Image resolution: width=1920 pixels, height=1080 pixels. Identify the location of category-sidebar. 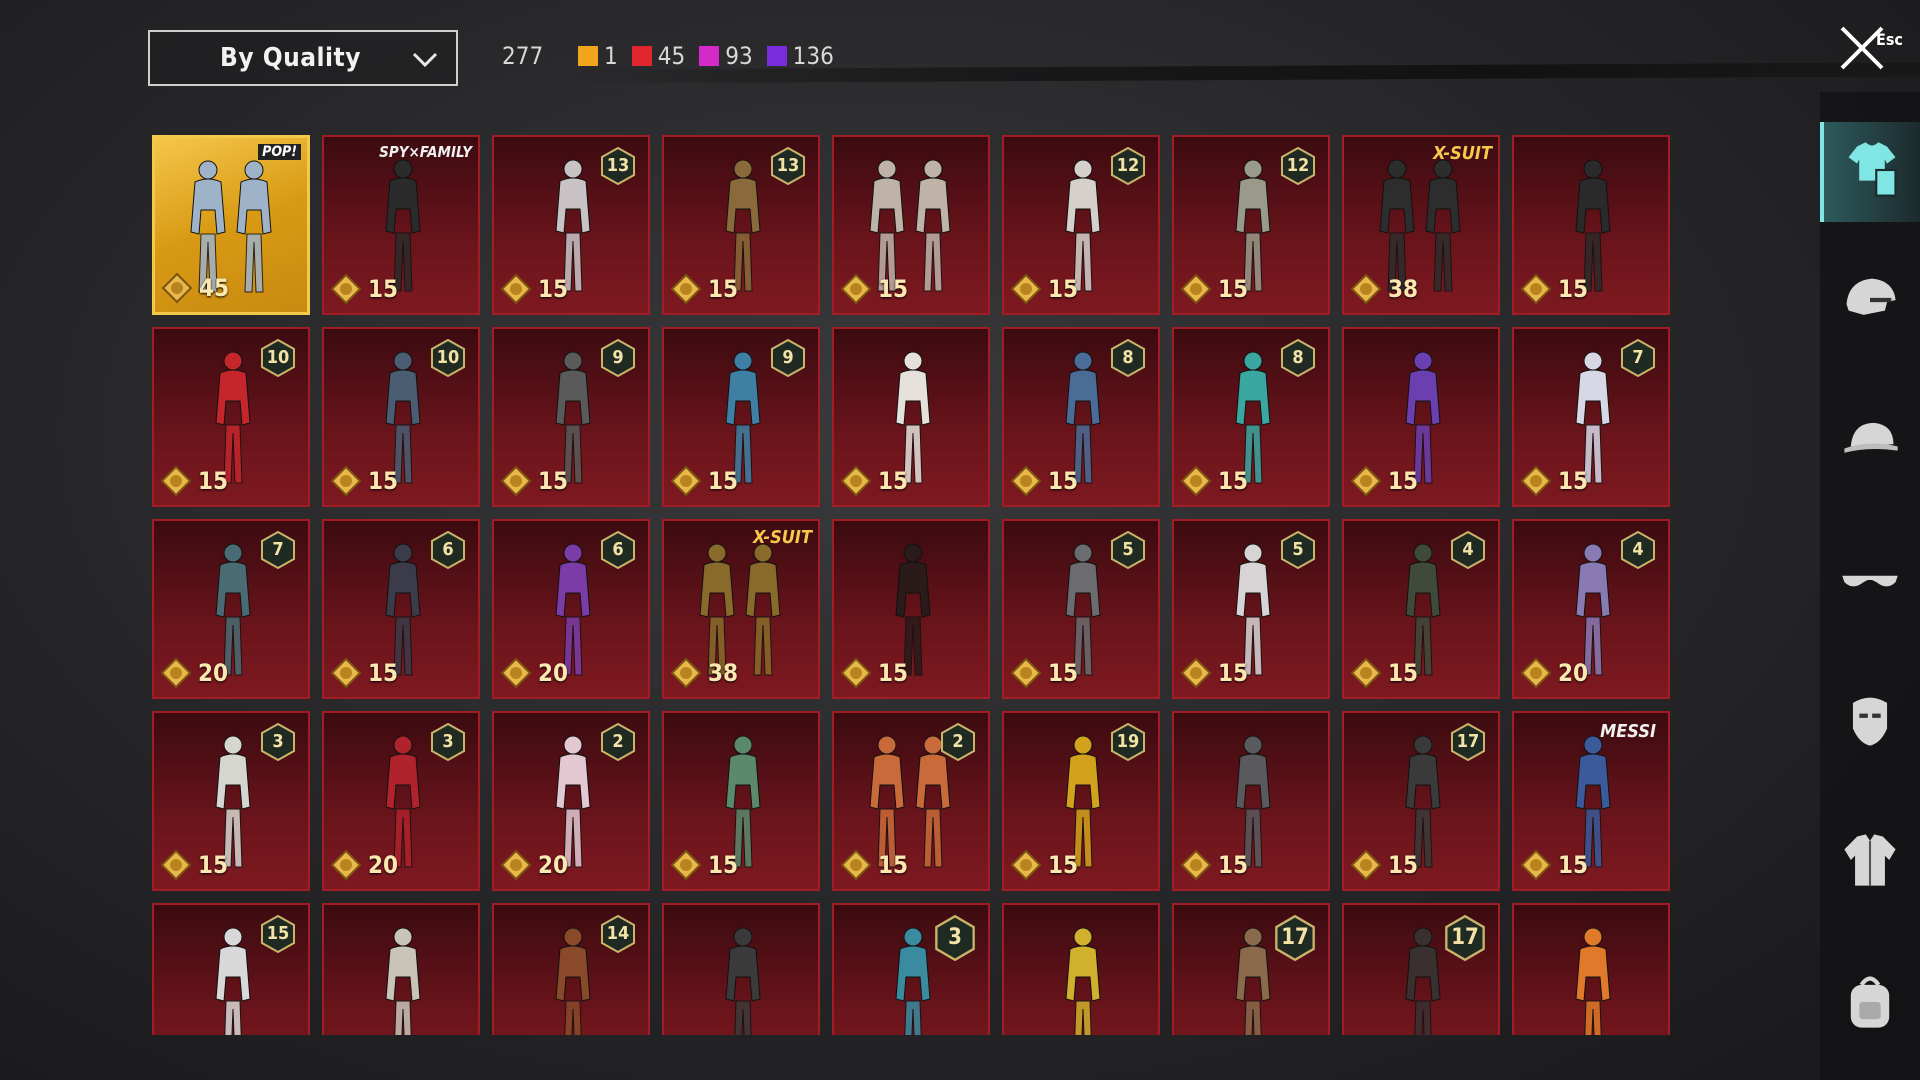
(1870, 586).